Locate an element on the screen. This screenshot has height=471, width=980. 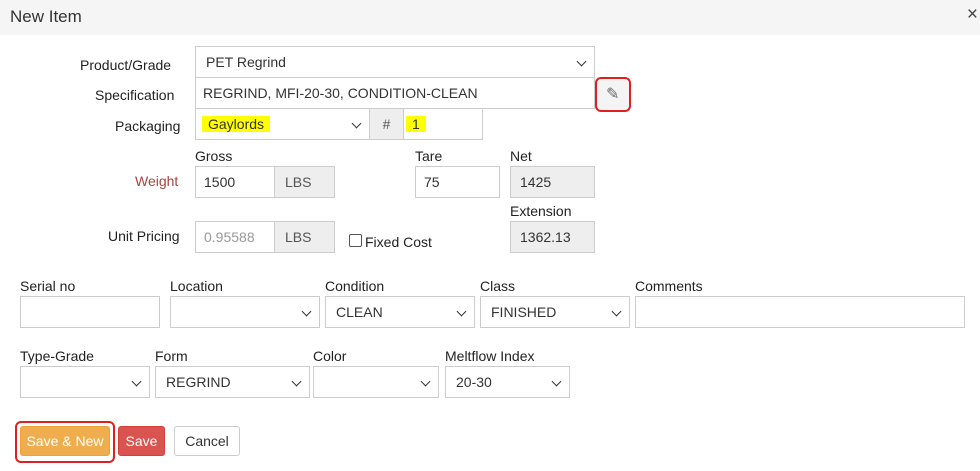
type-grade-label: Type-Grade is located at coordinates (57, 356).